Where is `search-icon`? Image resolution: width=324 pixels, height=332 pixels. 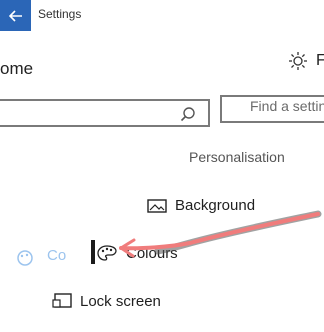 search-icon is located at coordinates (187, 114).